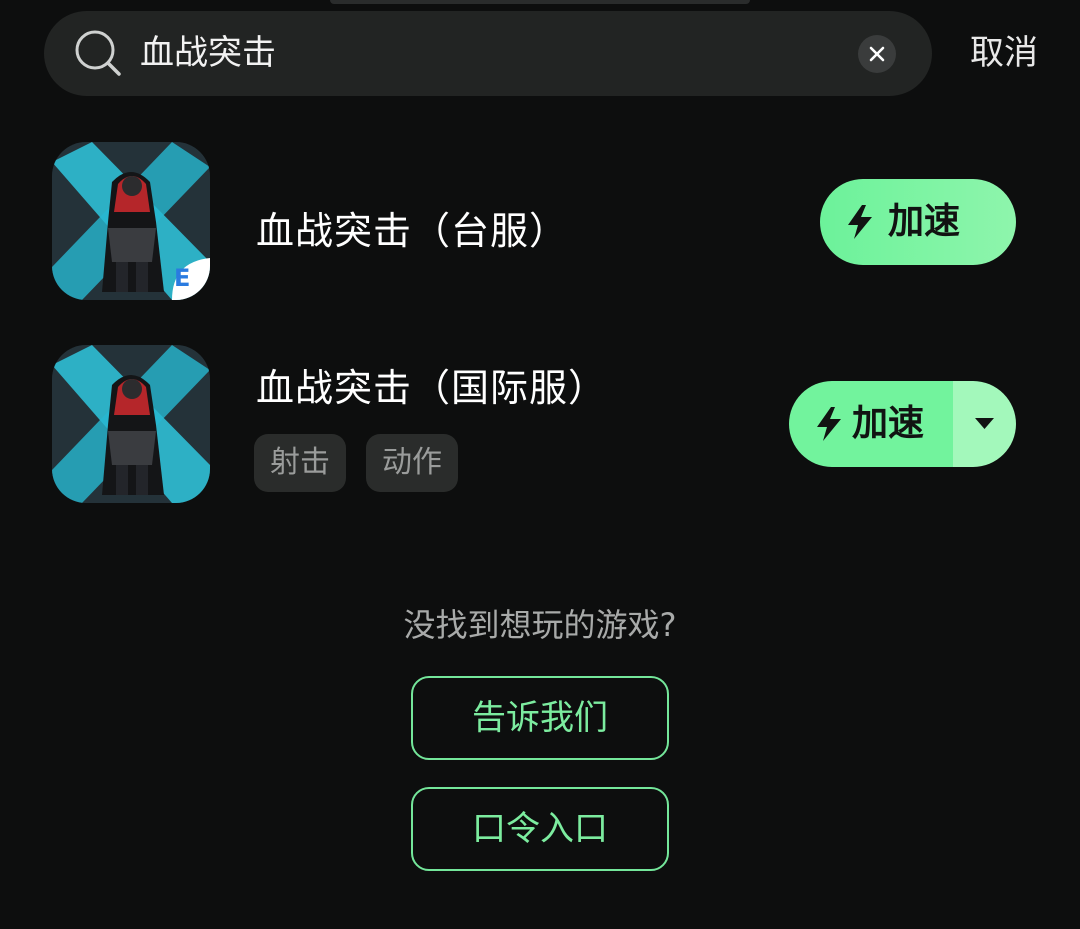  What do you see at coordinates (208, 53) in the screenshot?
I see `search-input: 血战突击` at bounding box center [208, 53].